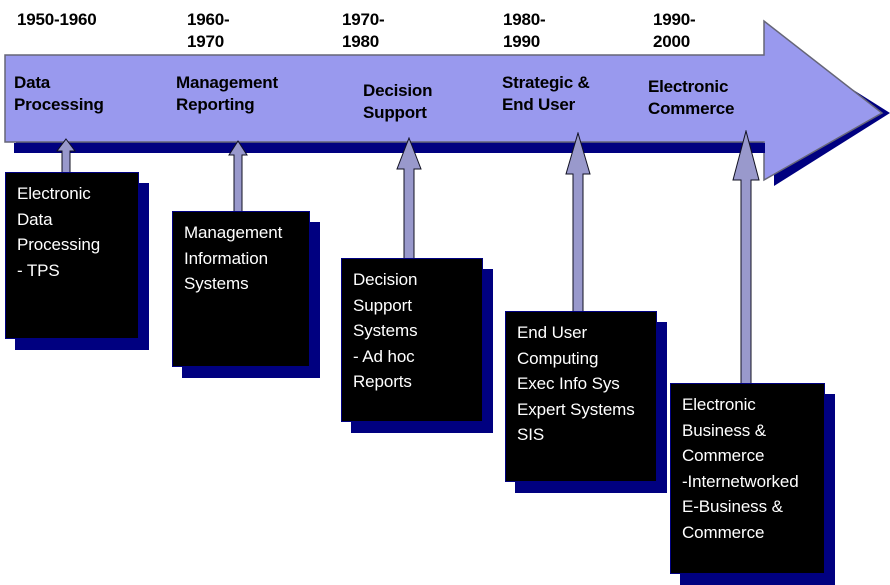 The width and height of the screenshot is (890, 585). What do you see at coordinates (363, 30) in the screenshot?
I see `era-date-3: 1970- 1980` at bounding box center [363, 30].